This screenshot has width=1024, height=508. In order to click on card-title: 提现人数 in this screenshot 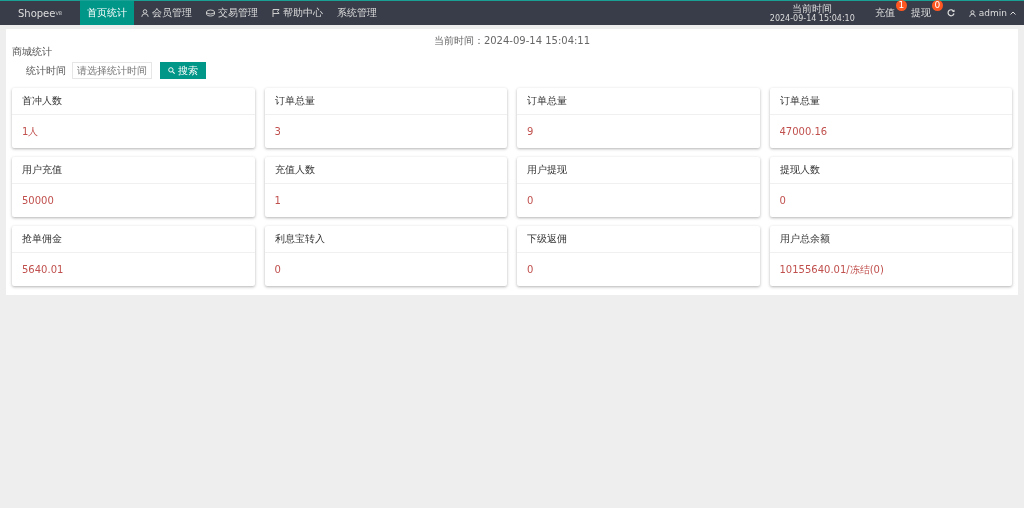, I will do `click(890, 170)`.